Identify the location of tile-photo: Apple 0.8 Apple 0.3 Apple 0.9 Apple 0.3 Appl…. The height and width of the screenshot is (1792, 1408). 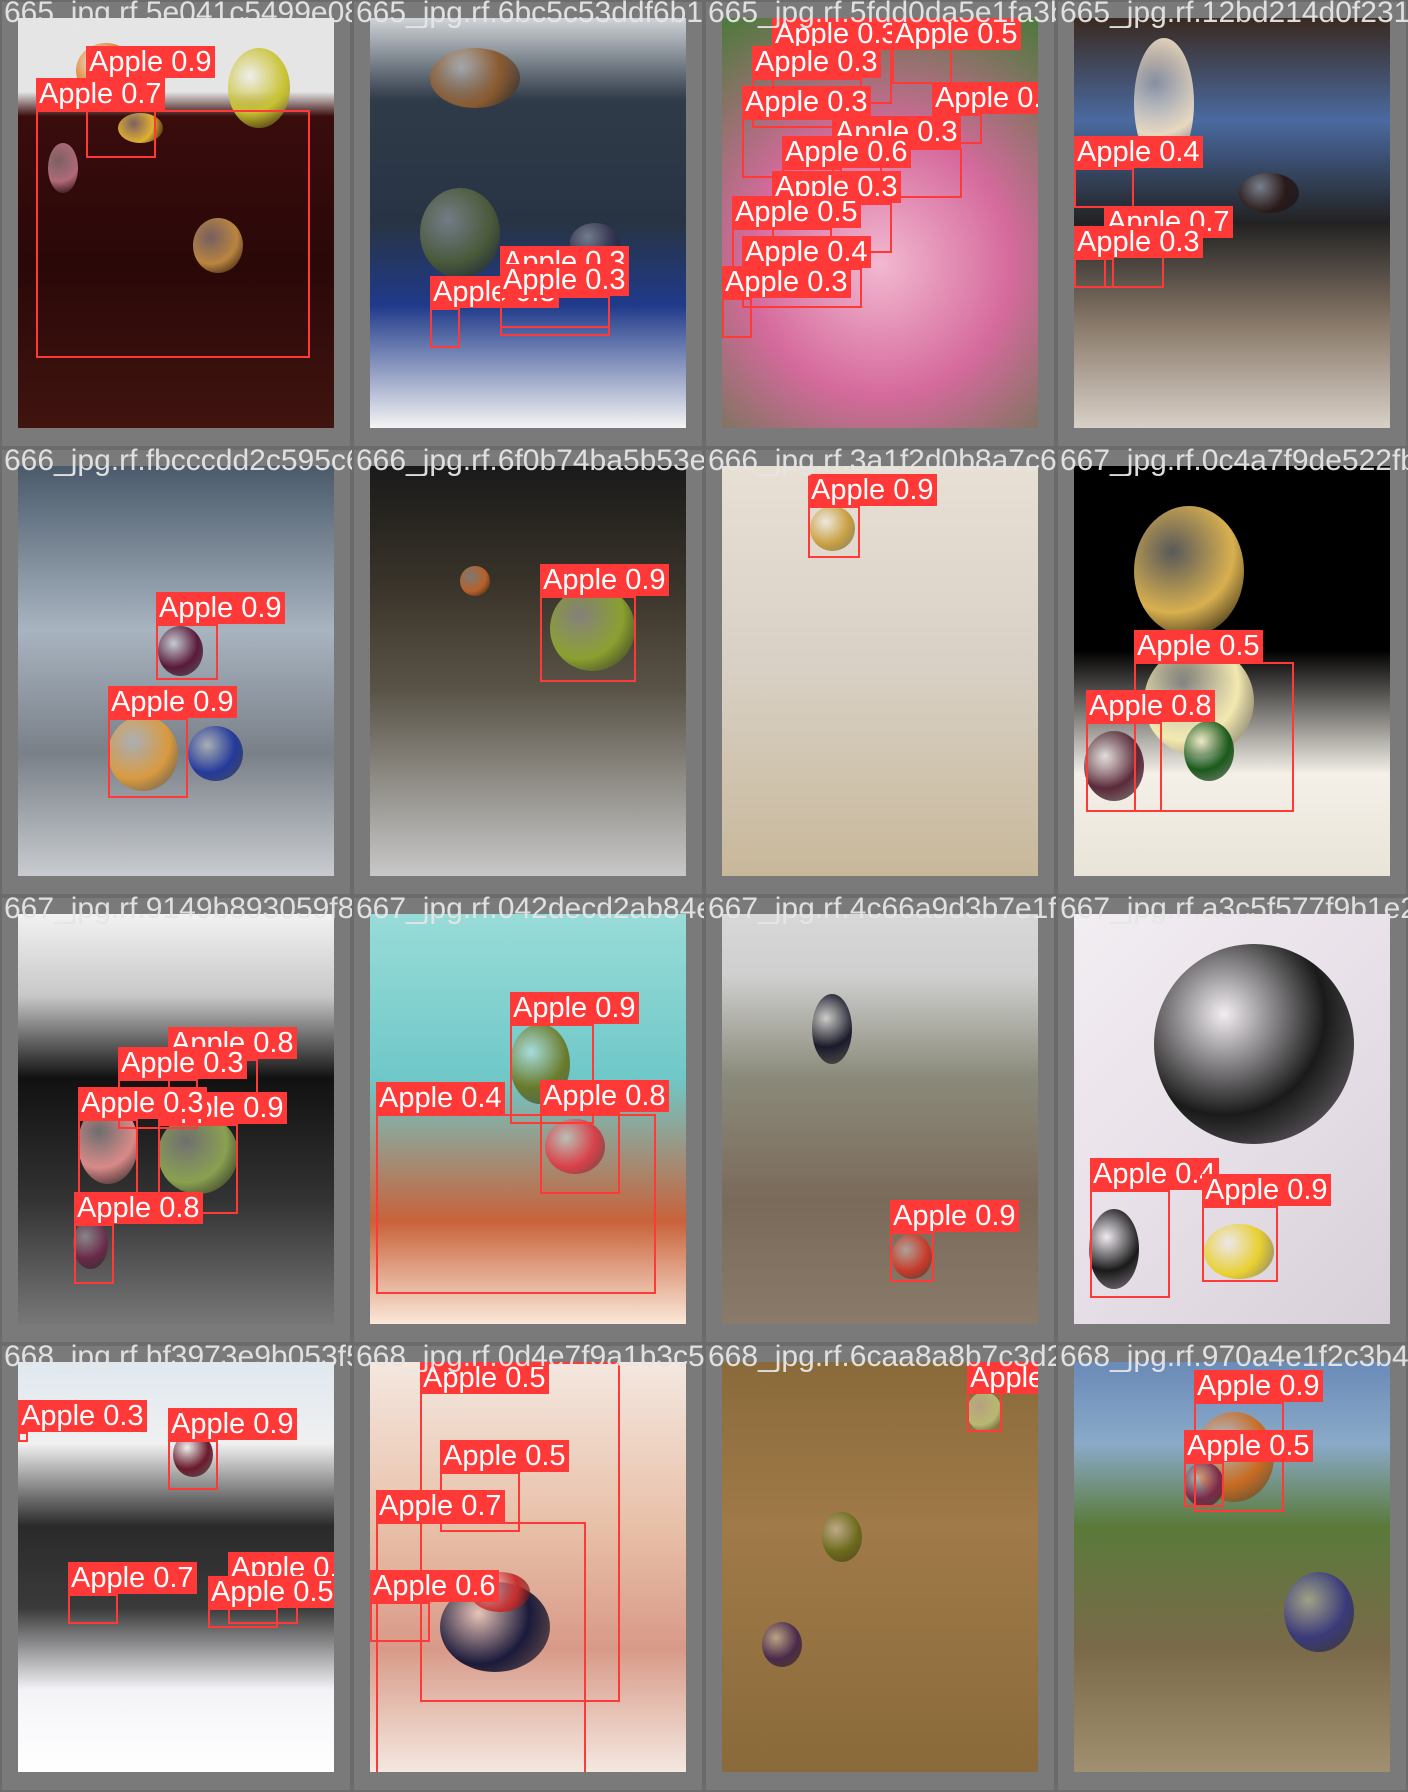
(176, 1119).